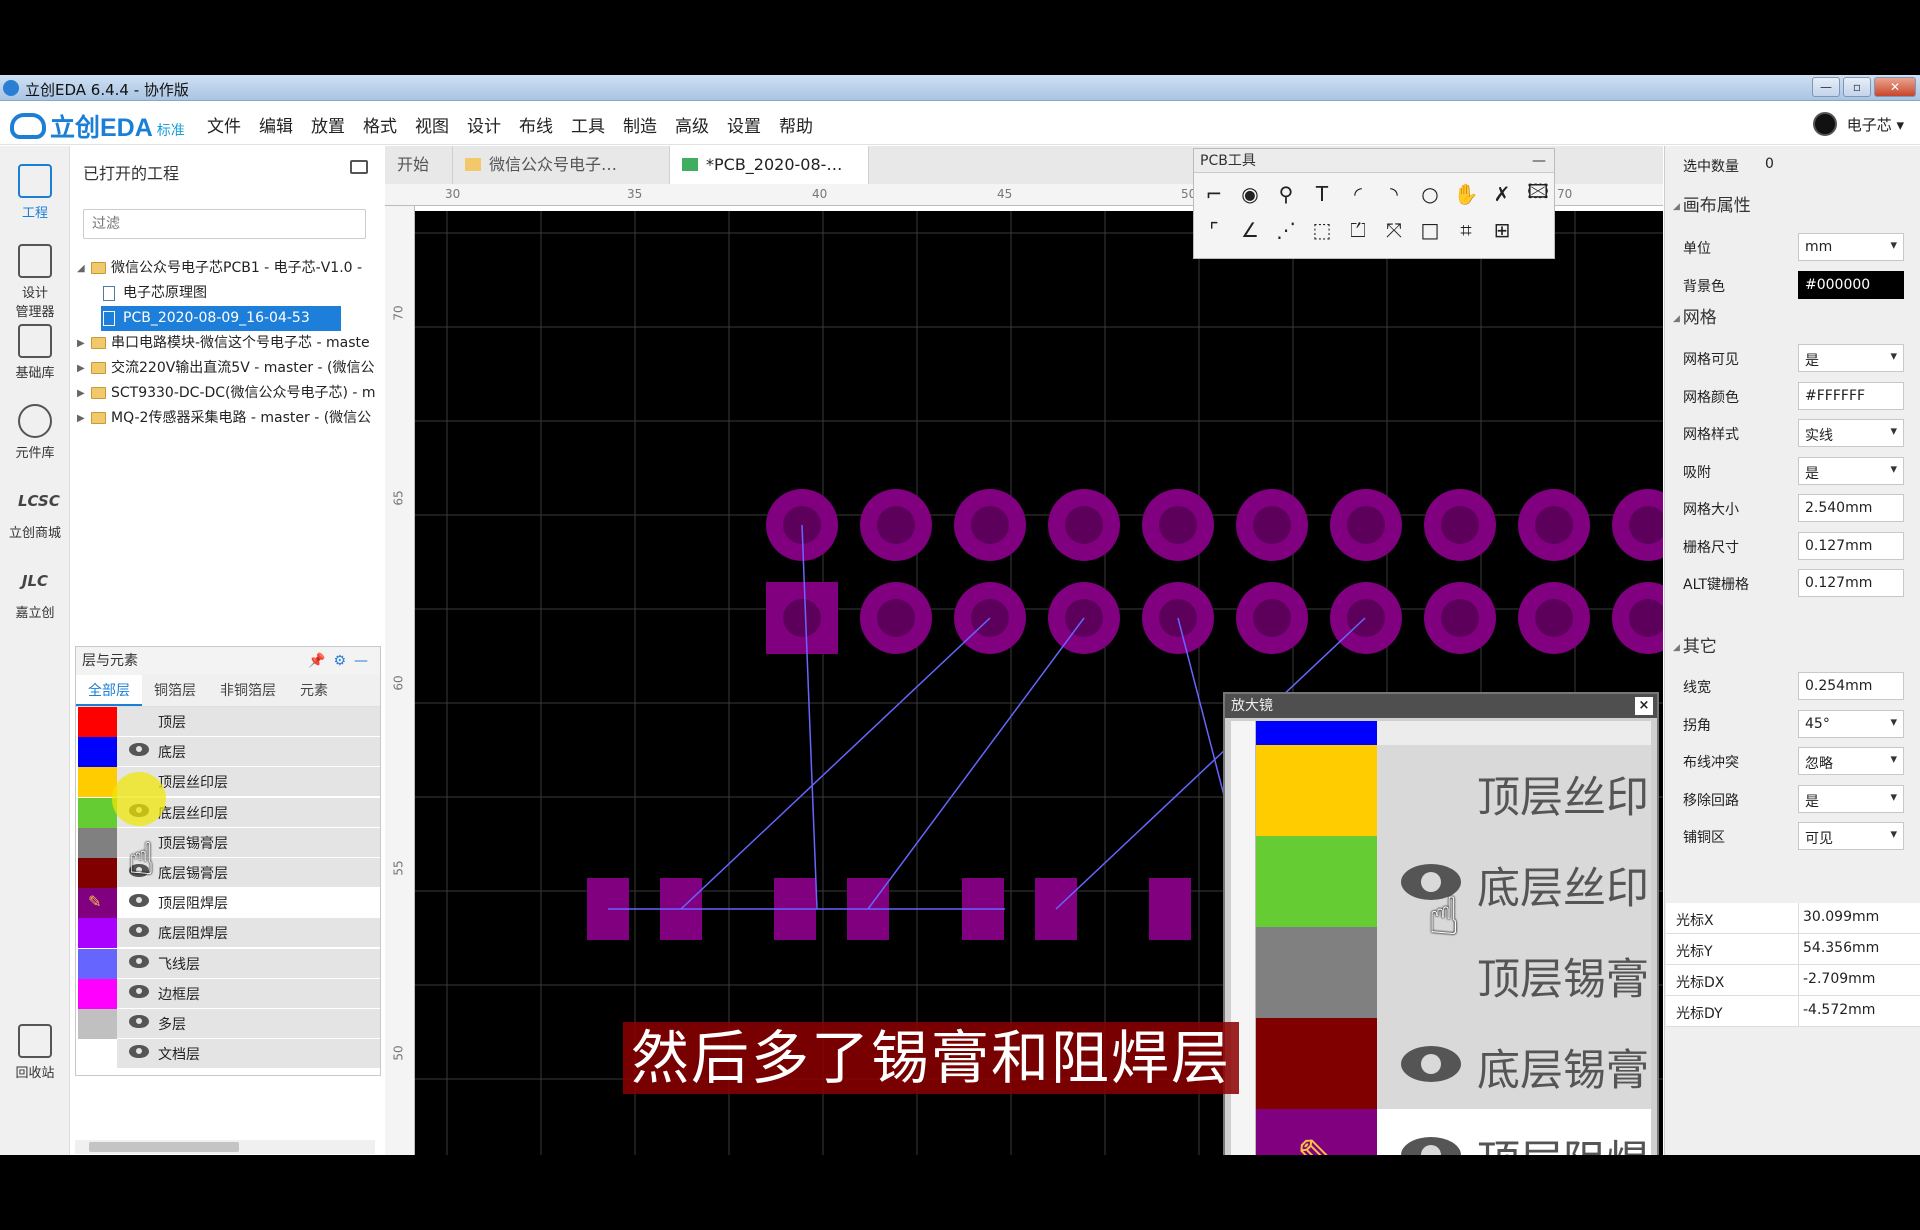 The image size is (1920, 1230). I want to click on menu-item: 制造, so click(640, 124).